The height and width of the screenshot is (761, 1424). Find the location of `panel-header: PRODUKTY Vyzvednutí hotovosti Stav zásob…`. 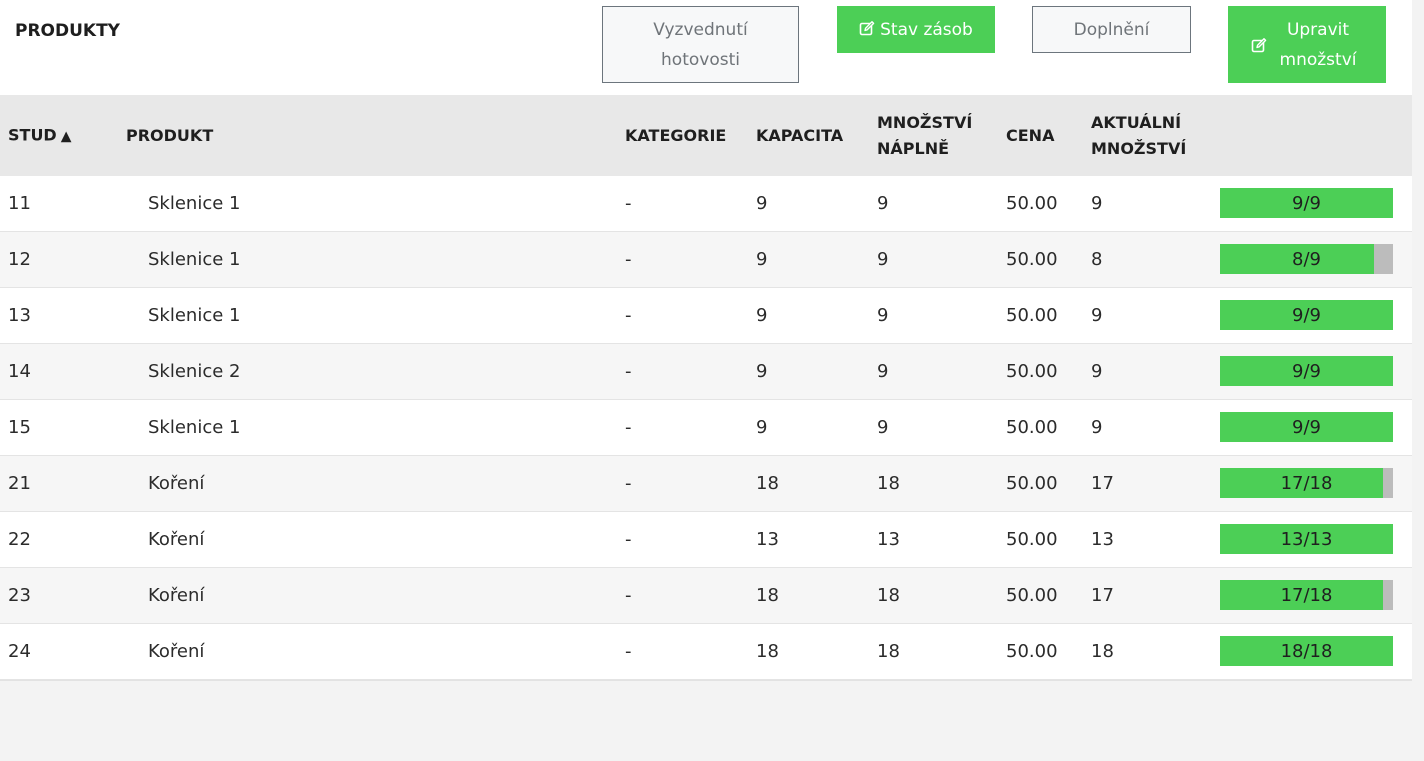

panel-header: PRODUKTY Vyzvednutí hotovosti Stav zásob… is located at coordinates (706, 47).